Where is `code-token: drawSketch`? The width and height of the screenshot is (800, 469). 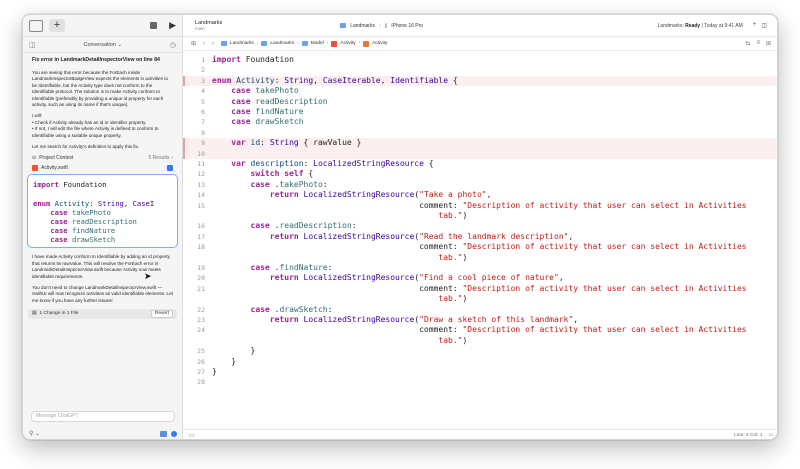
code-token: drawSketch is located at coordinates (91, 240).